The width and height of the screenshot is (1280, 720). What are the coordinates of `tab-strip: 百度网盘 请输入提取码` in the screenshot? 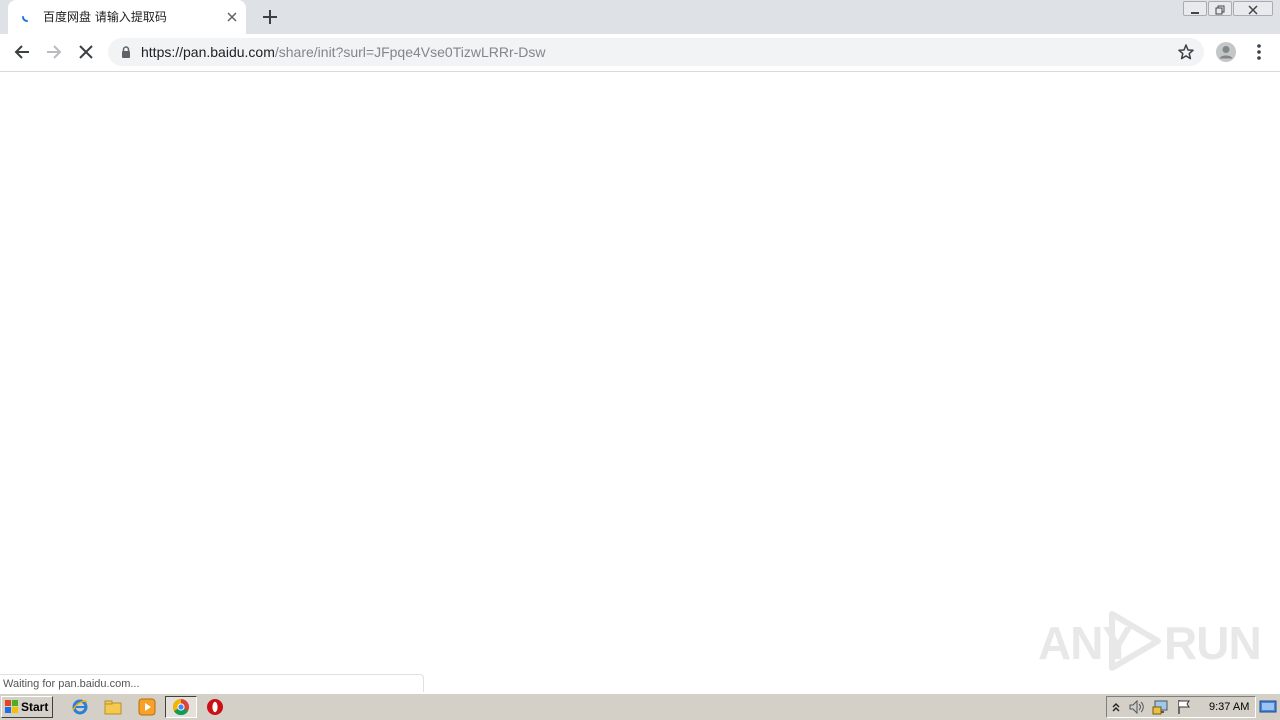 It's located at (640, 17).